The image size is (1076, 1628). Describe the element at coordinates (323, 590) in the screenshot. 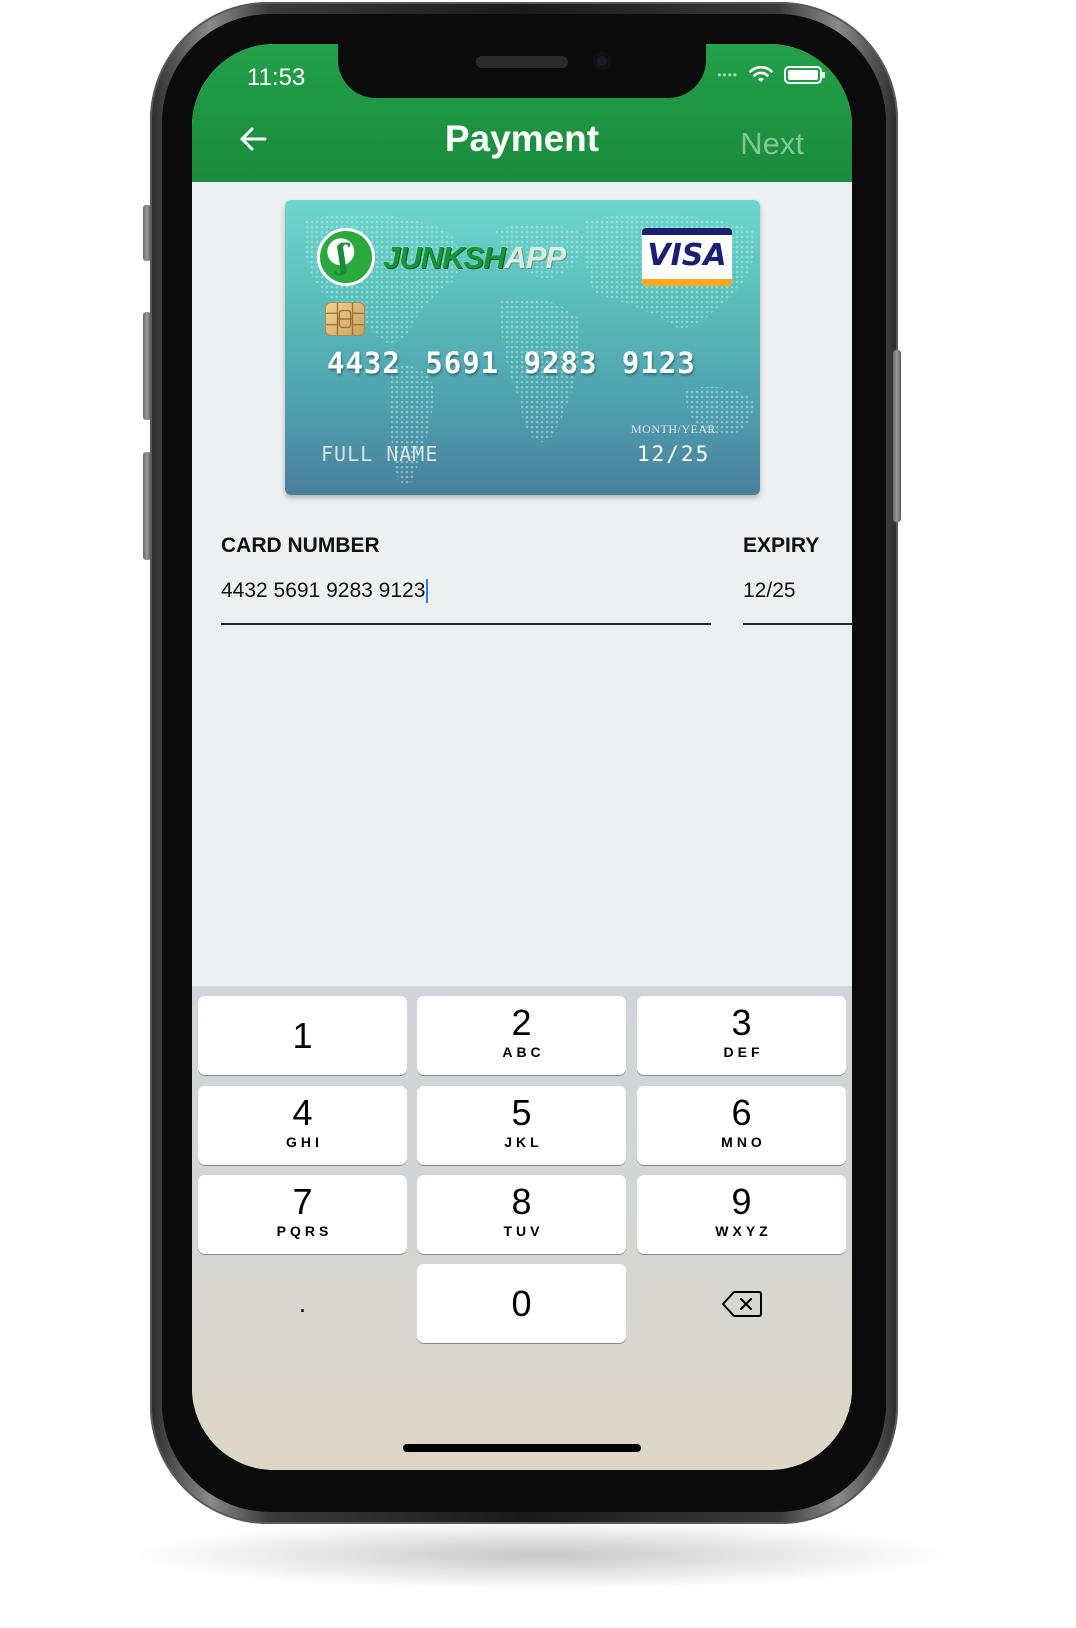

I see `card-number-value: 4432 5691 9283 9123` at that location.